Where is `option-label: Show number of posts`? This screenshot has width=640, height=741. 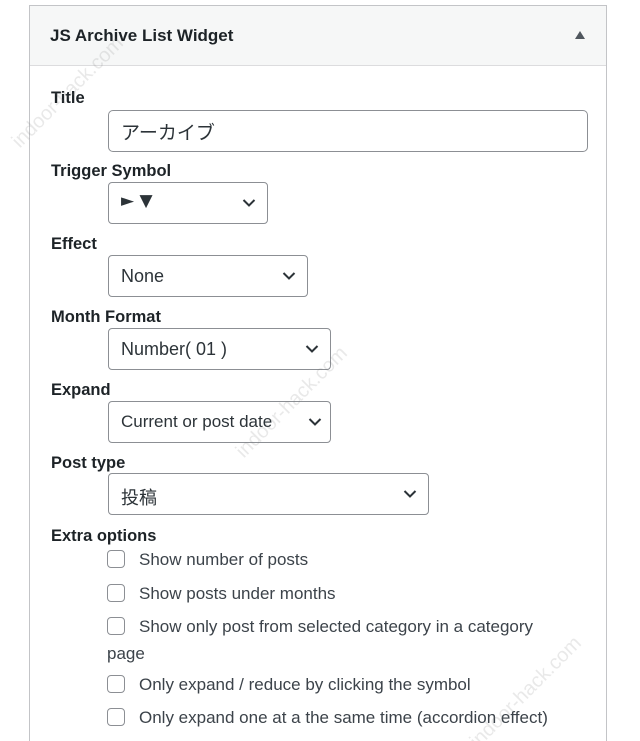
option-label: Show number of posts is located at coordinates (224, 559).